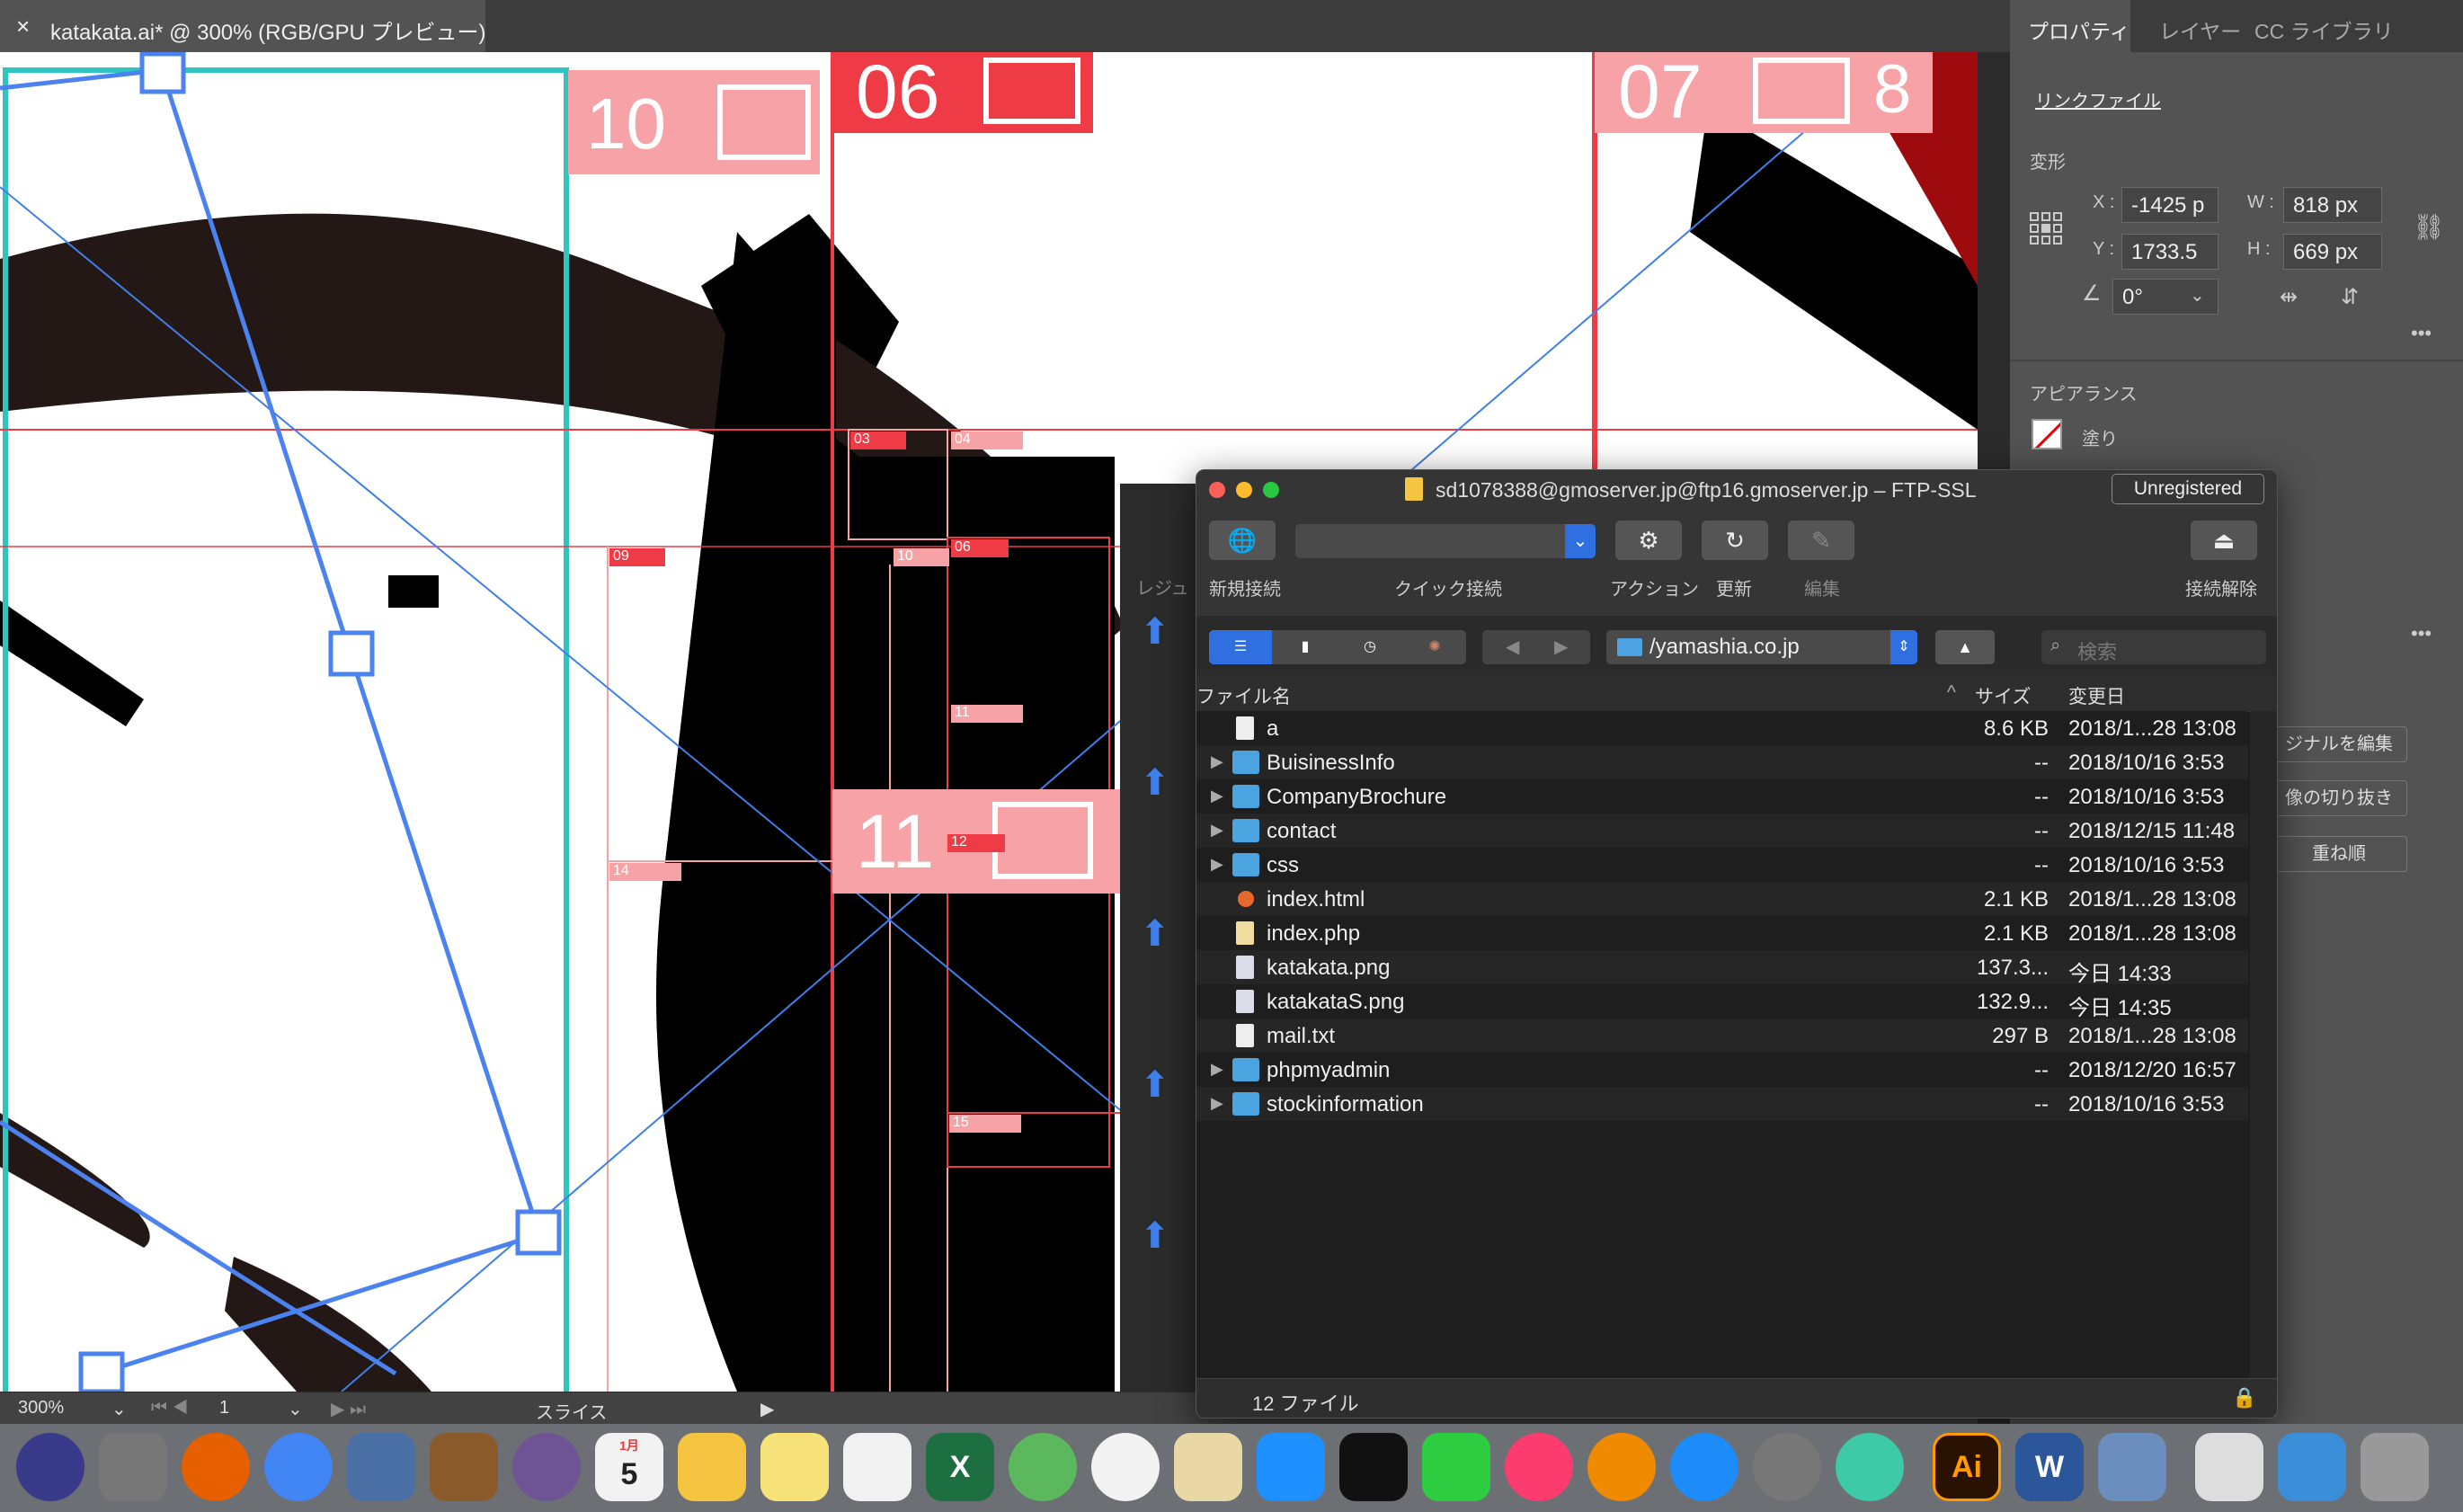  I want to click on app-store-icon, so click(1704, 1467).